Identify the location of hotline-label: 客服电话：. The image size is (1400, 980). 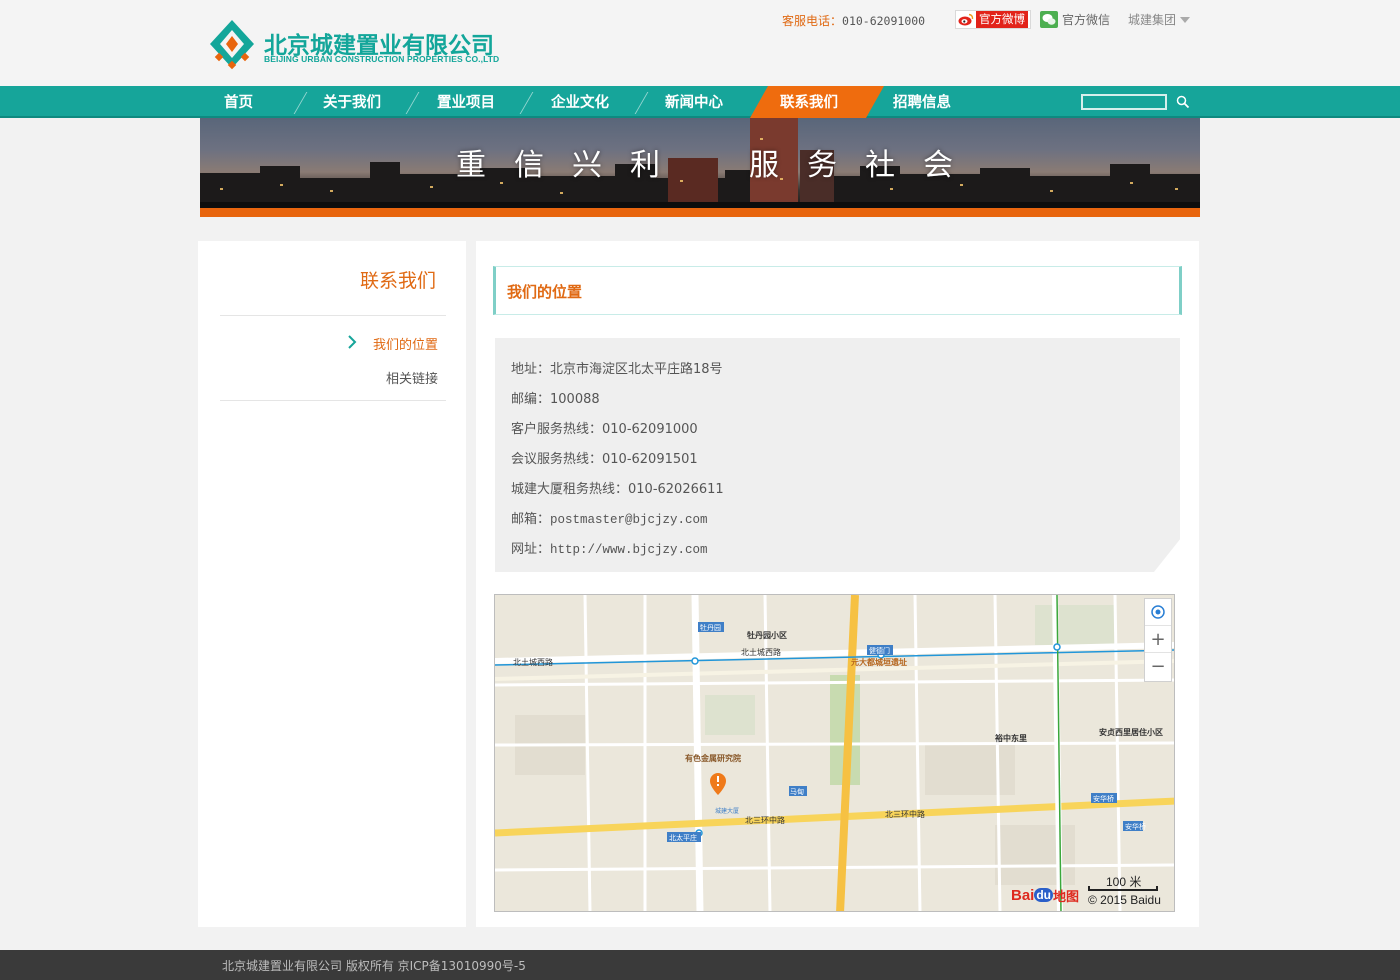
(812, 21).